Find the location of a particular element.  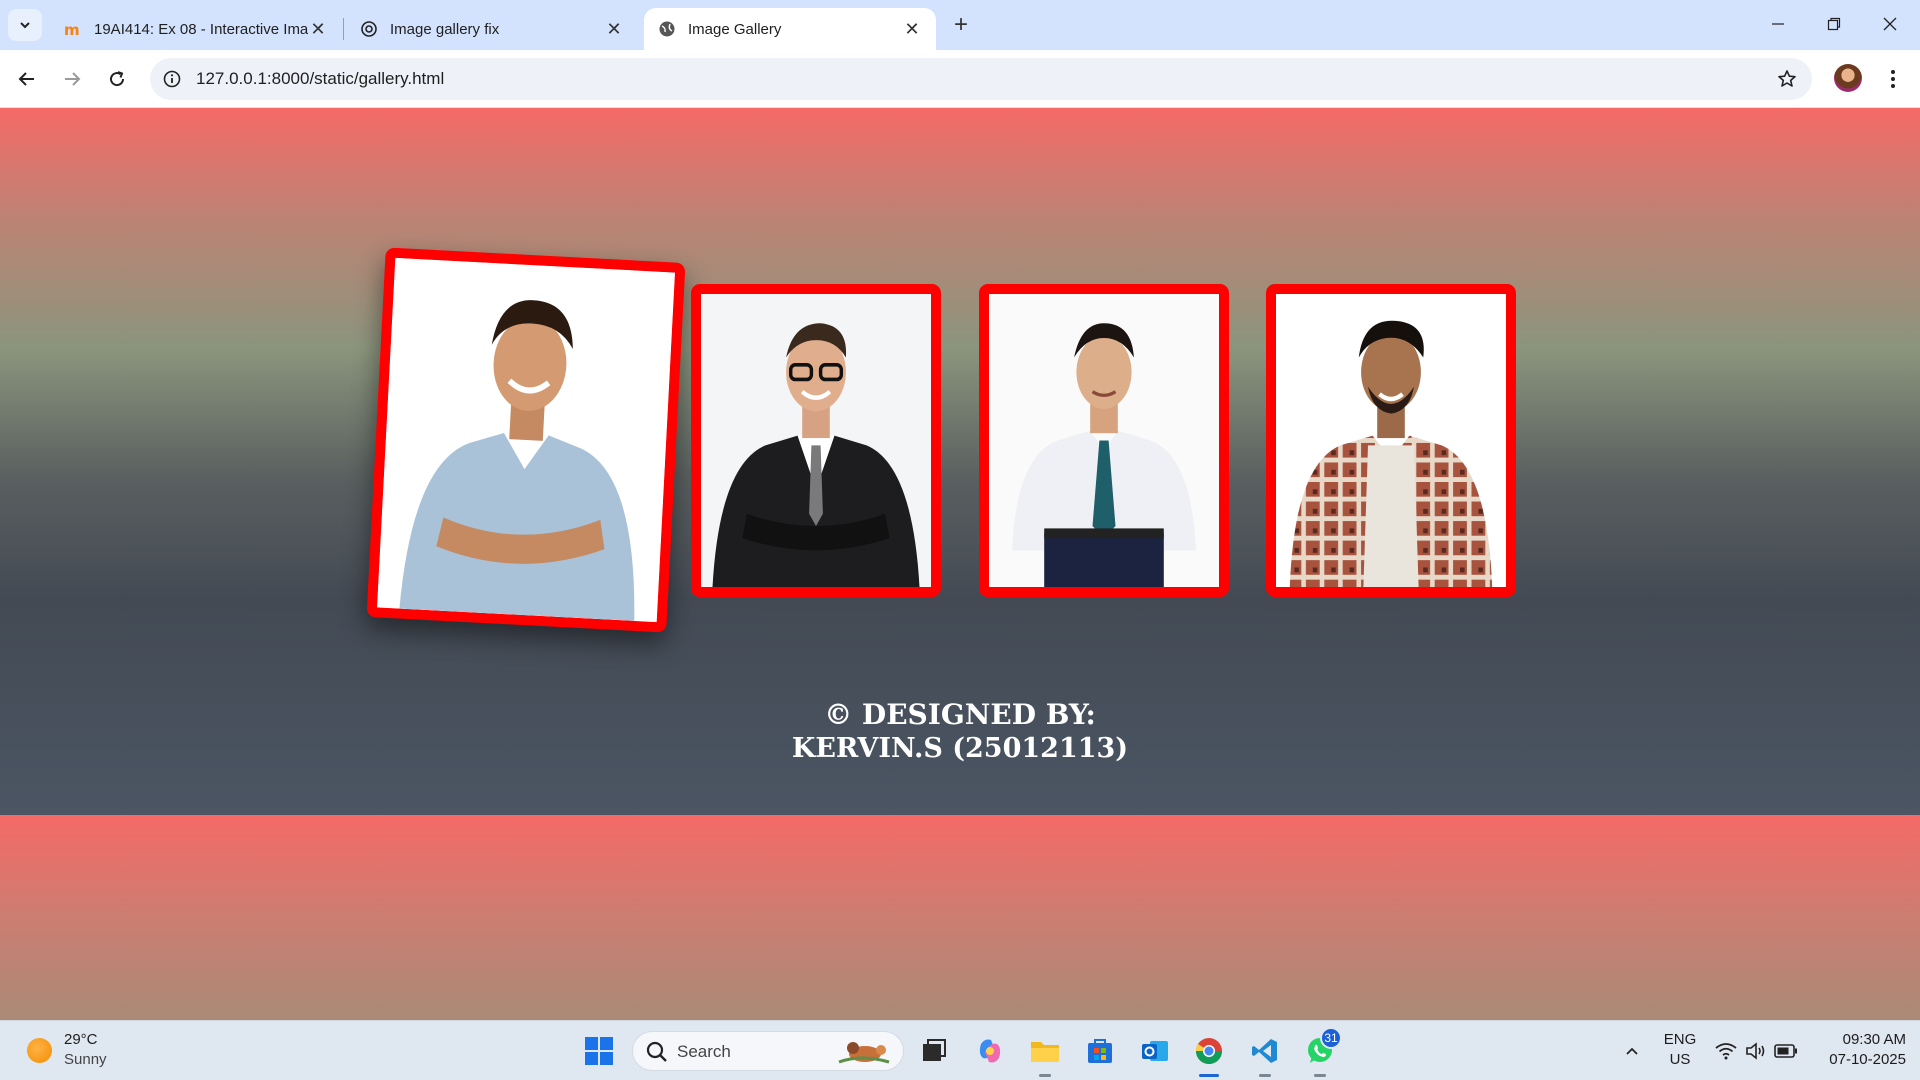

portrait-man-black-suit is located at coordinates (816, 440).